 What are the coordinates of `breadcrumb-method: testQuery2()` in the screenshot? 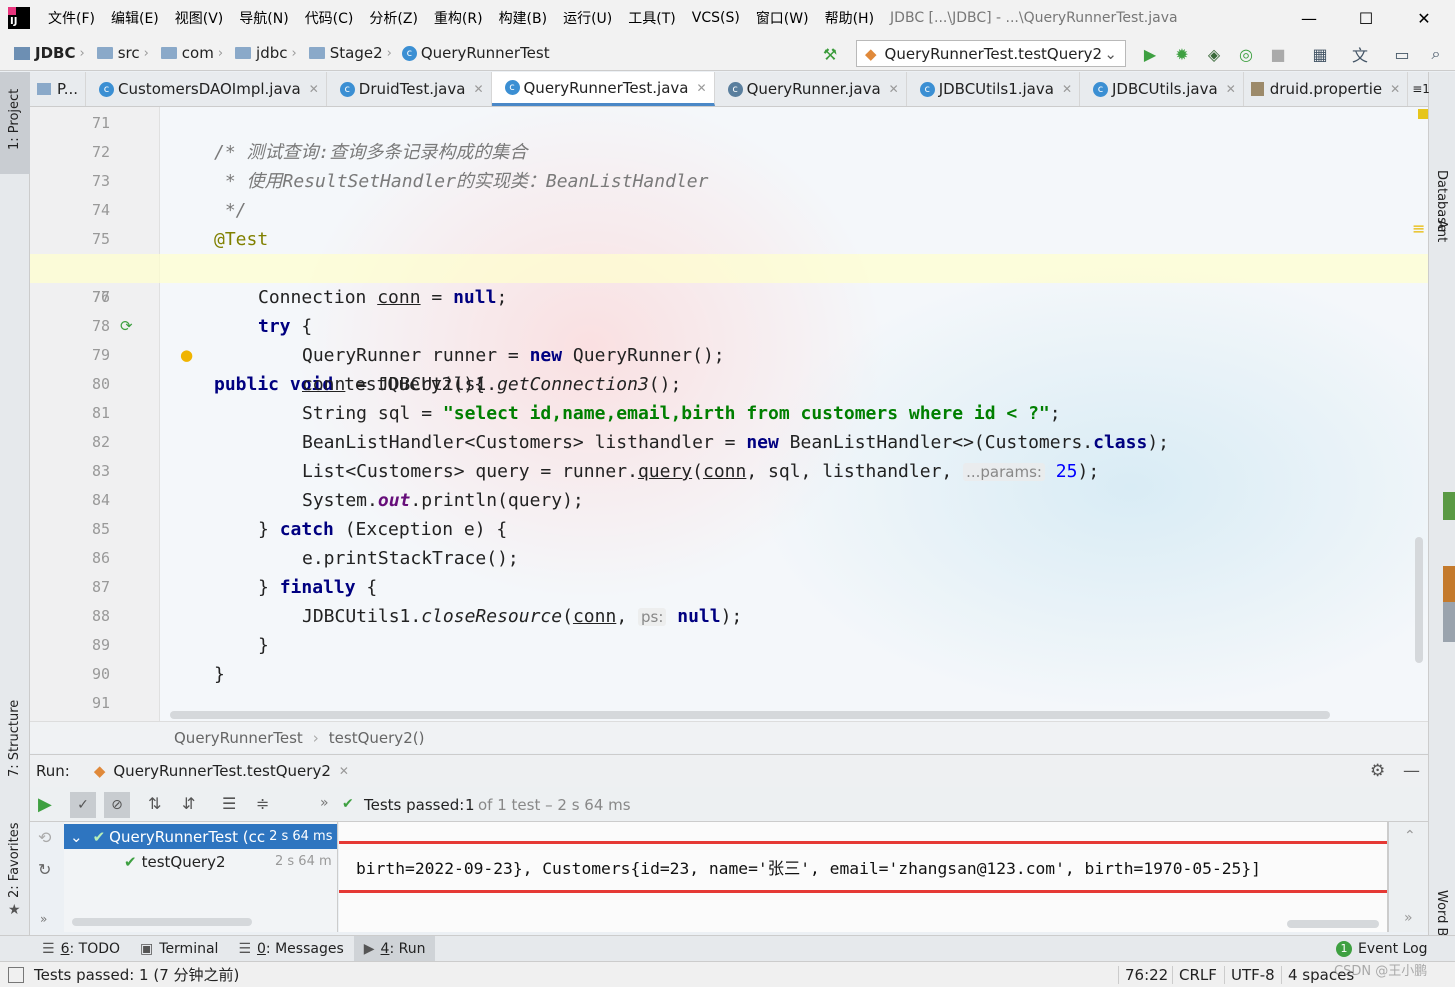 It's located at (377, 738).